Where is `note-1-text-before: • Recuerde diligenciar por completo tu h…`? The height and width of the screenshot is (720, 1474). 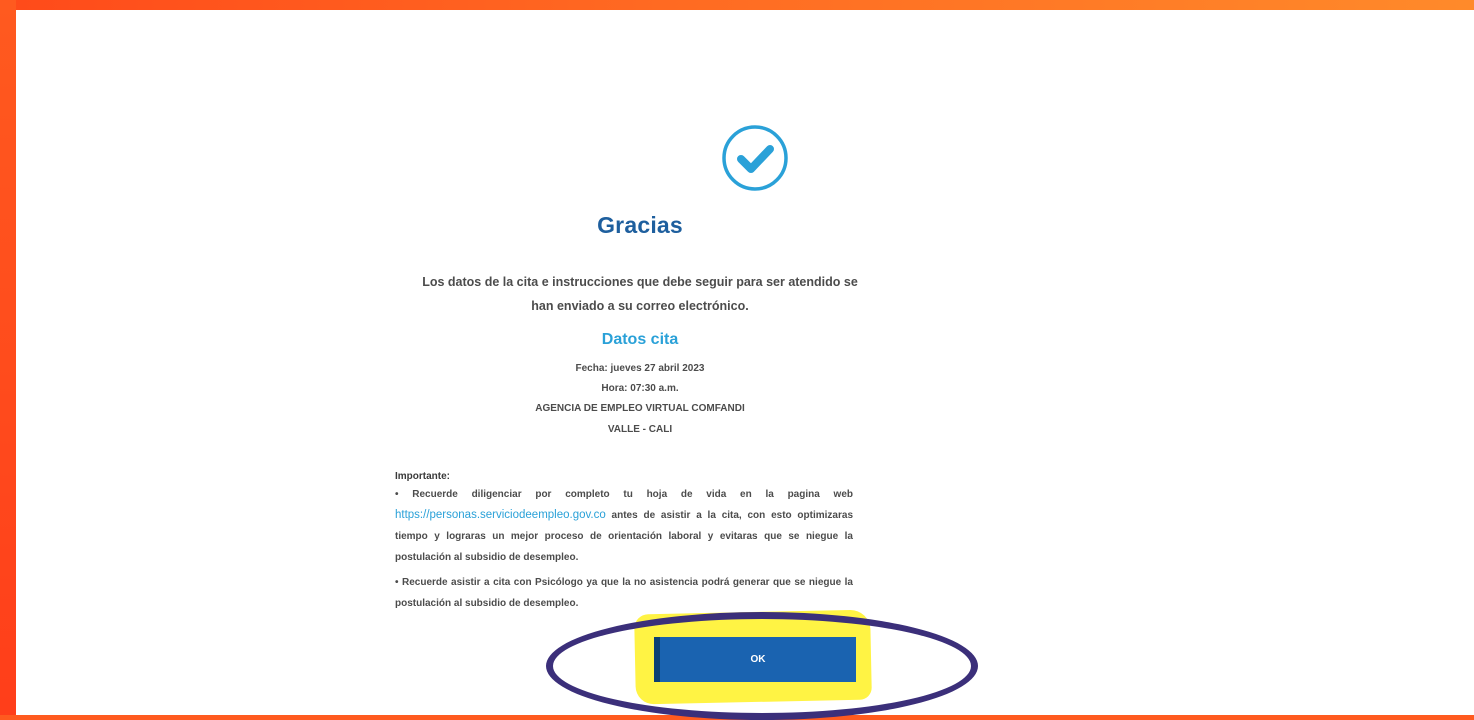
note-1-text-before: • Recuerde diligenciar por completo tu h… is located at coordinates (624, 494).